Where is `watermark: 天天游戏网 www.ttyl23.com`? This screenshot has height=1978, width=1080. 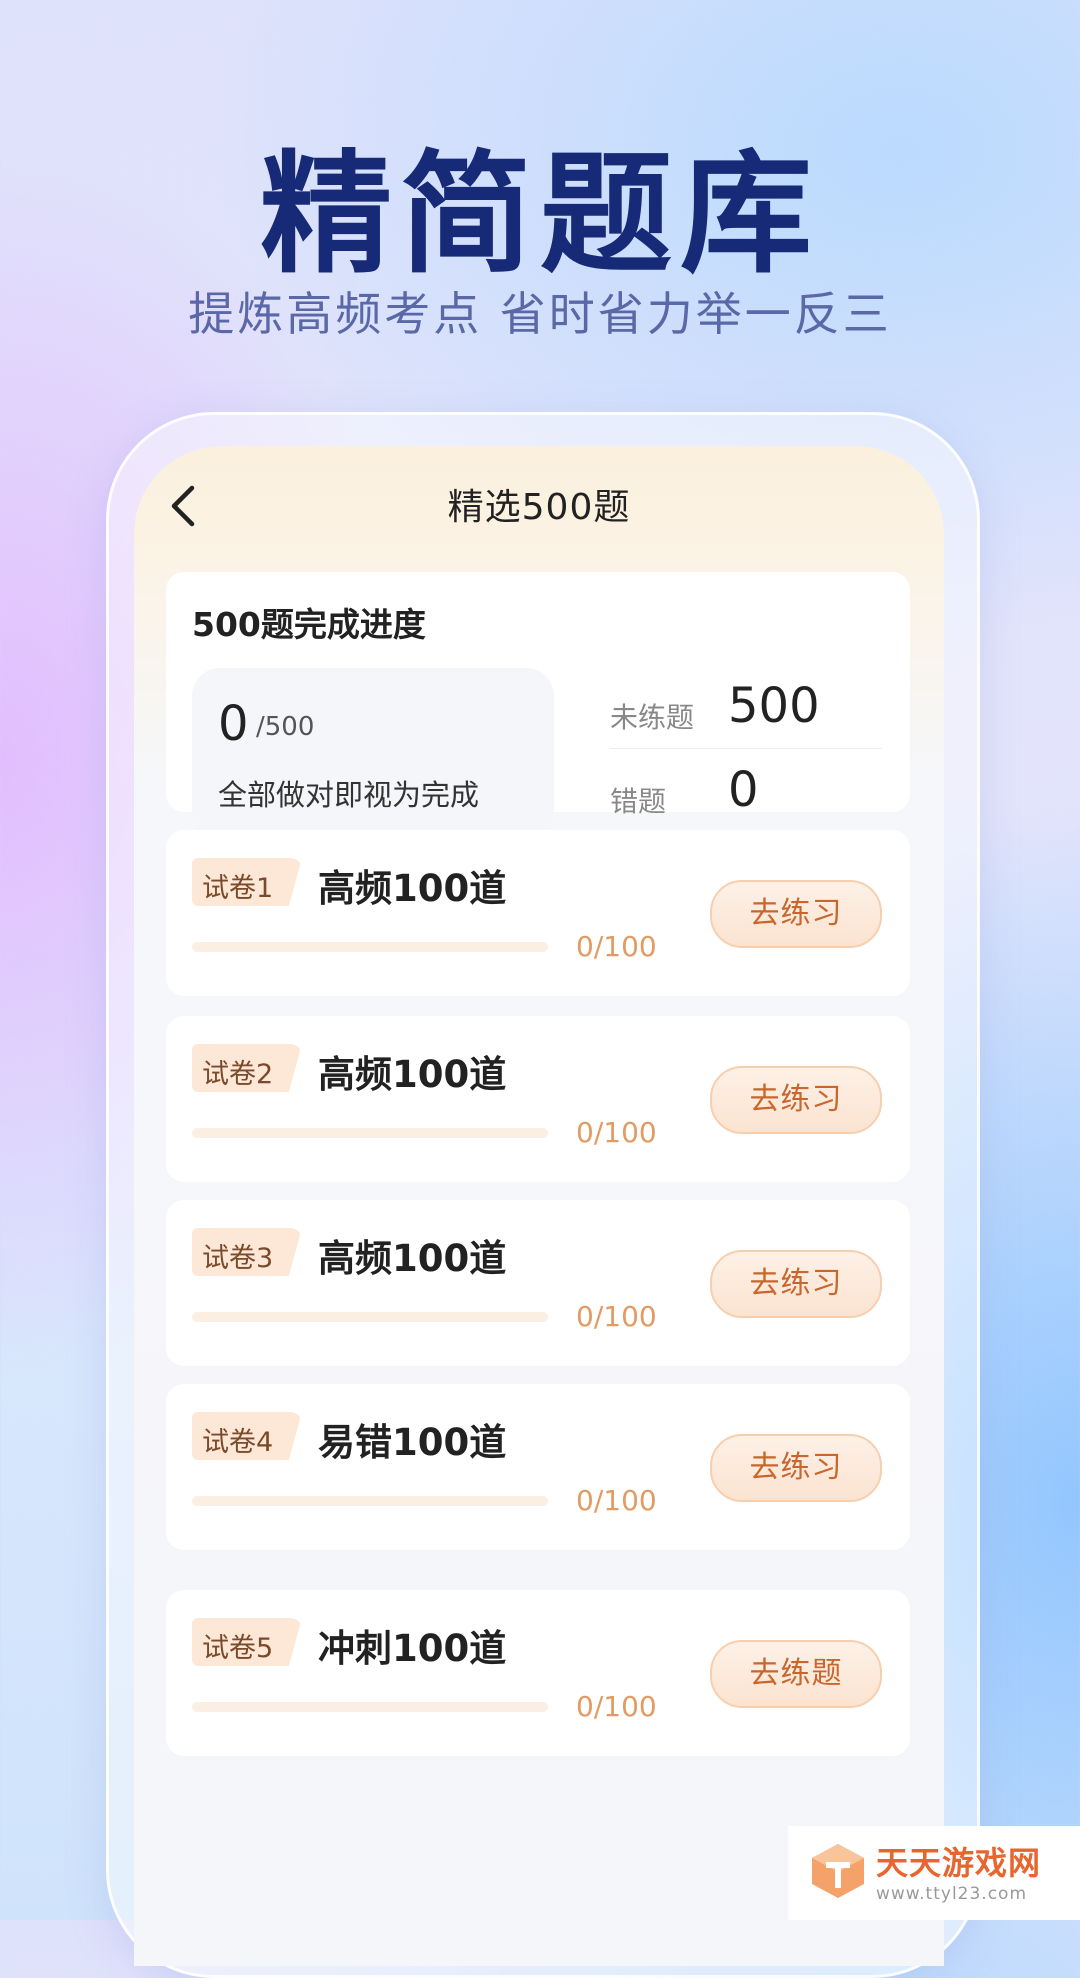
watermark: 天天游戏网 www.ttyl23.com is located at coordinates (934, 1873).